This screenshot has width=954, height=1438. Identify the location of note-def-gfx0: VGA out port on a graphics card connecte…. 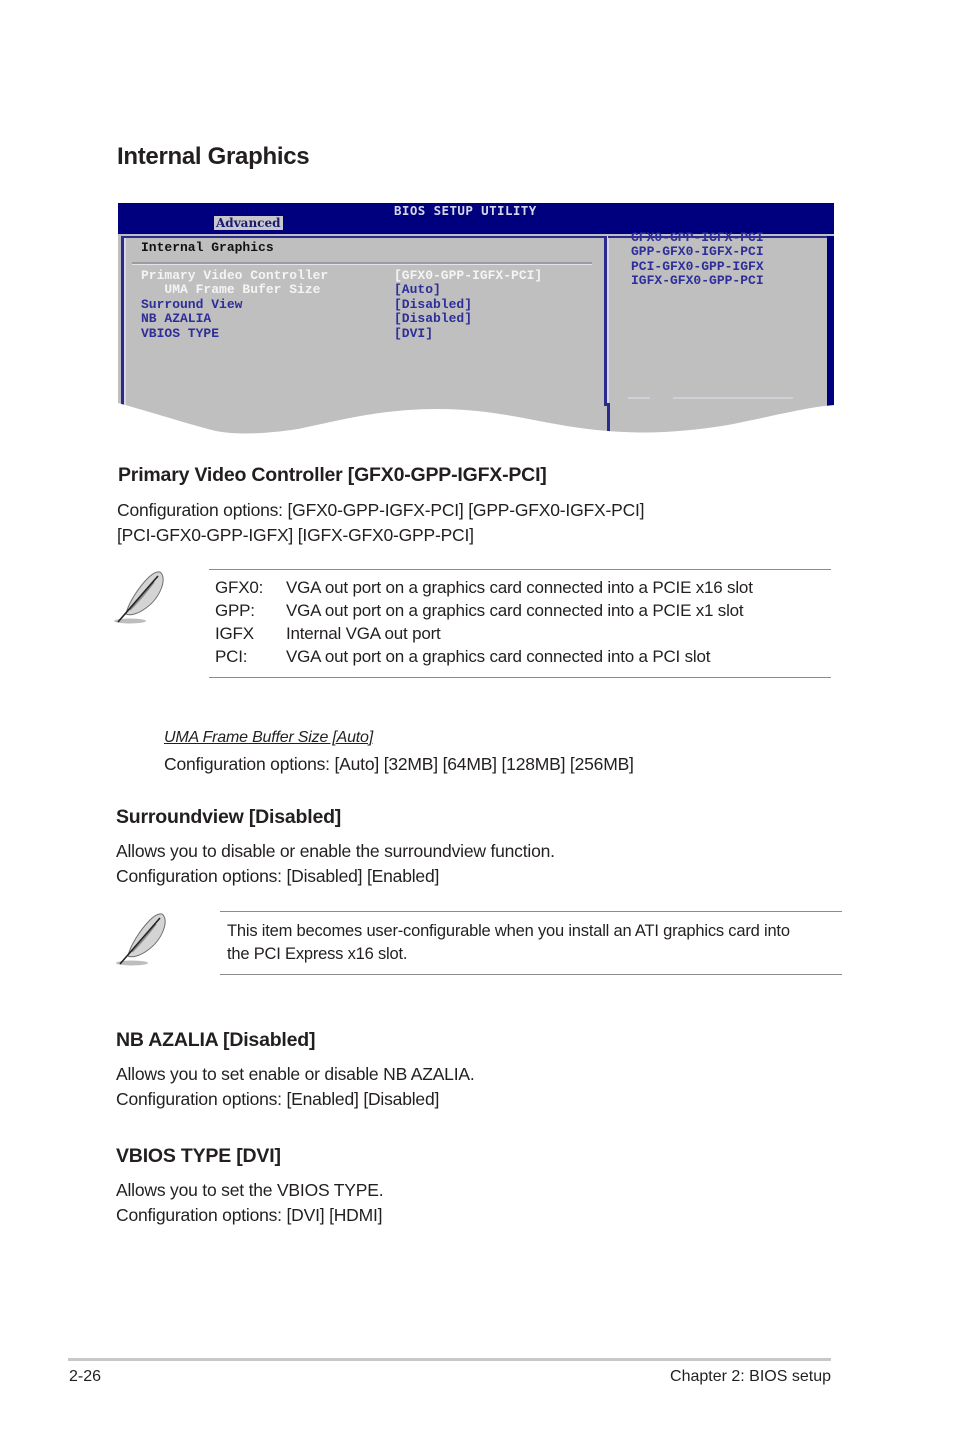
(519, 587).